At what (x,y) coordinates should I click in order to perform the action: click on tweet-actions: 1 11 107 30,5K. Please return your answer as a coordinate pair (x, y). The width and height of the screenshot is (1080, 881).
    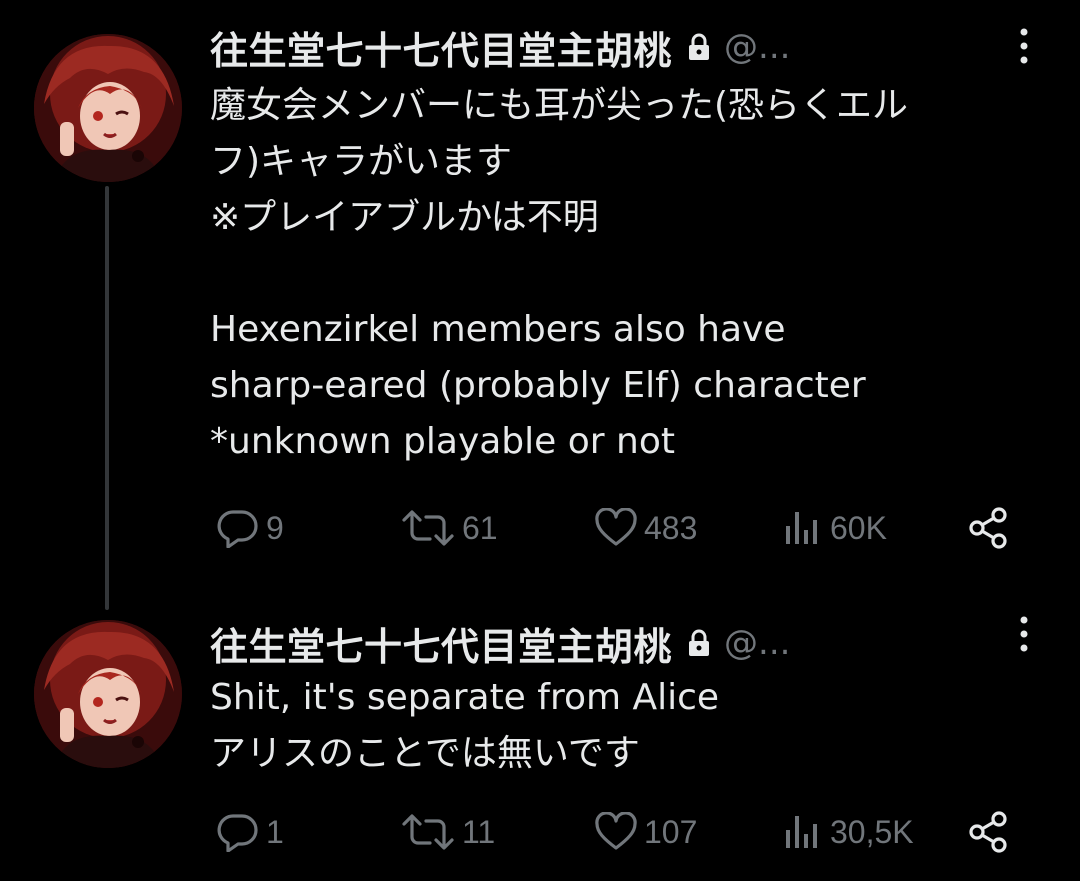
    Looking at the image, I should click on (620, 832).